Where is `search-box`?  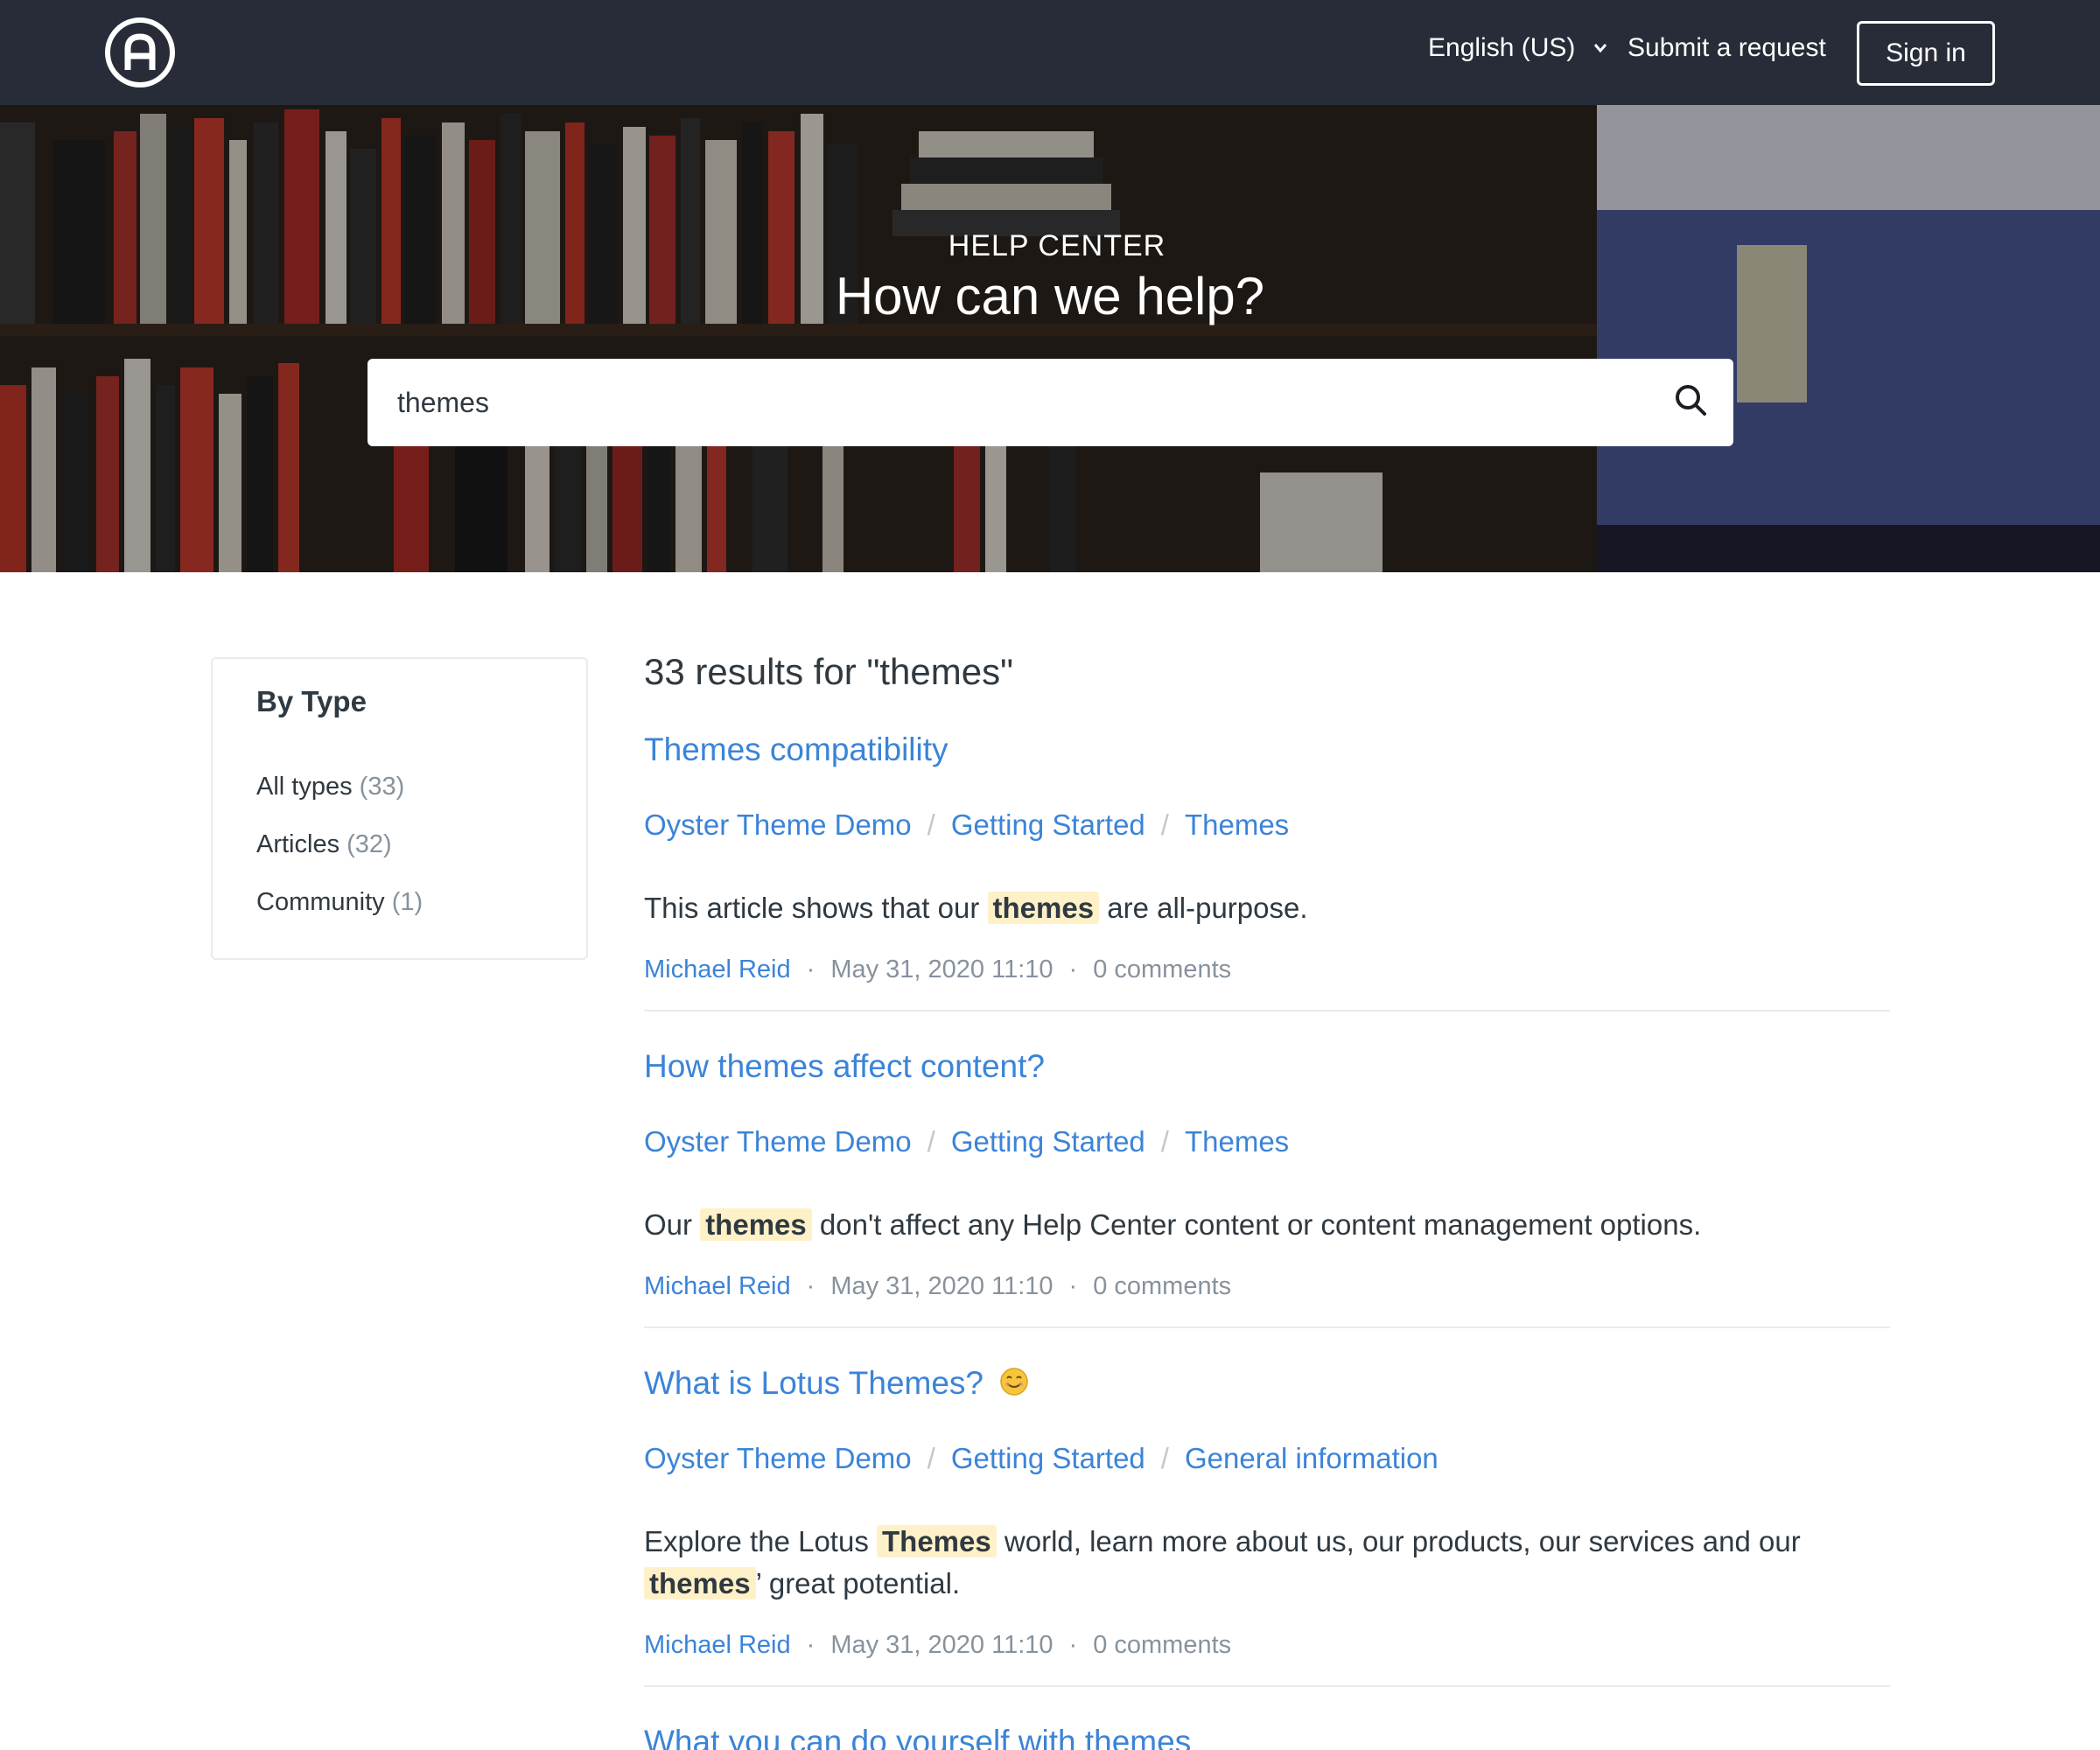
search-box is located at coordinates (1050, 402).